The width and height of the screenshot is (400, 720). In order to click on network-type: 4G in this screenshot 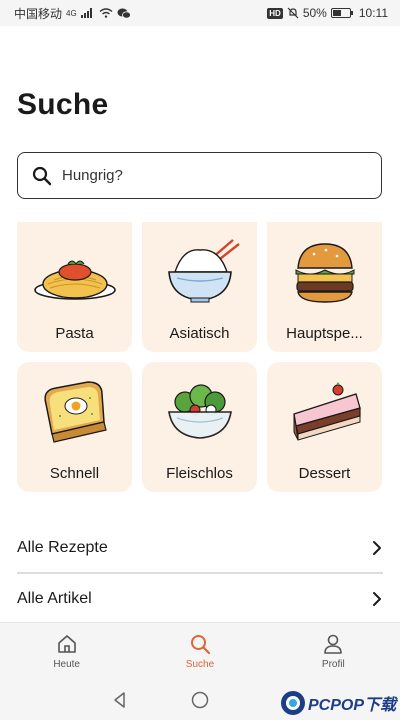, I will do `click(71, 13)`.